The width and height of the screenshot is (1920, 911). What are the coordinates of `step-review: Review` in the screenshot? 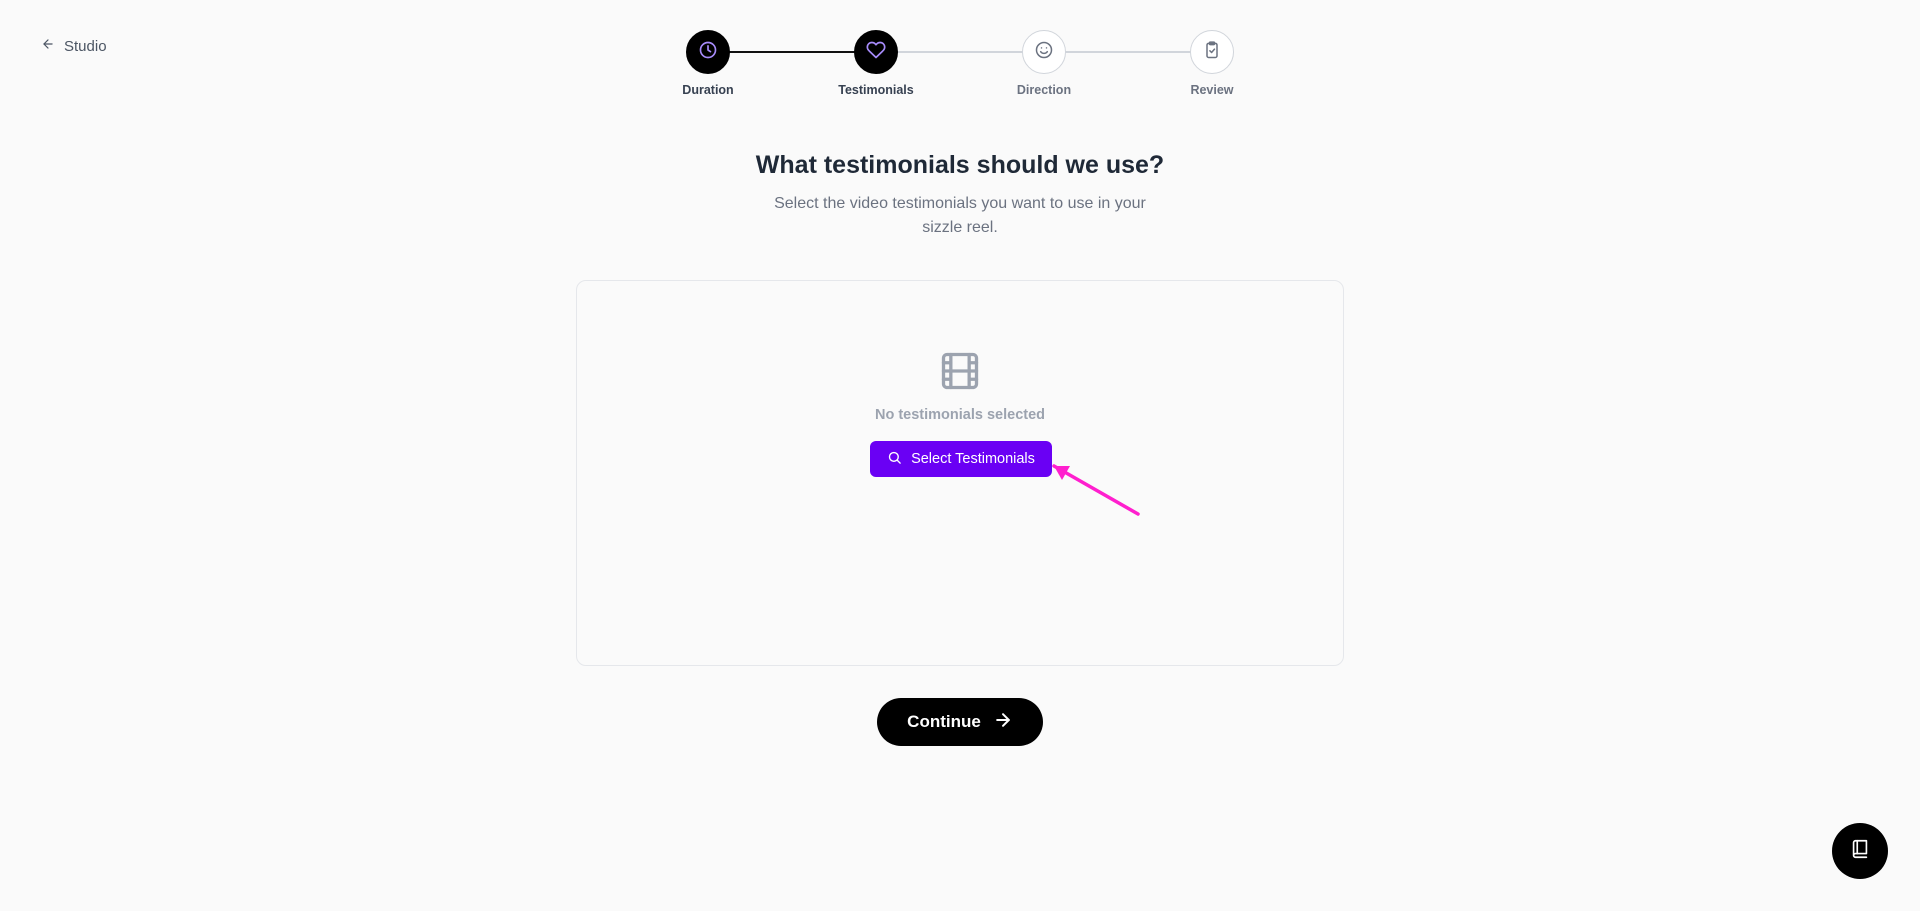 It's located at (1212, 63).